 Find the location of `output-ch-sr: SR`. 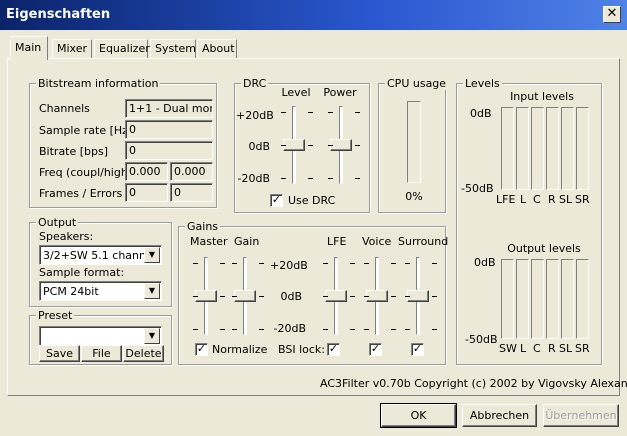

output-ch-sr: SR is located at coordinates (582, 348).